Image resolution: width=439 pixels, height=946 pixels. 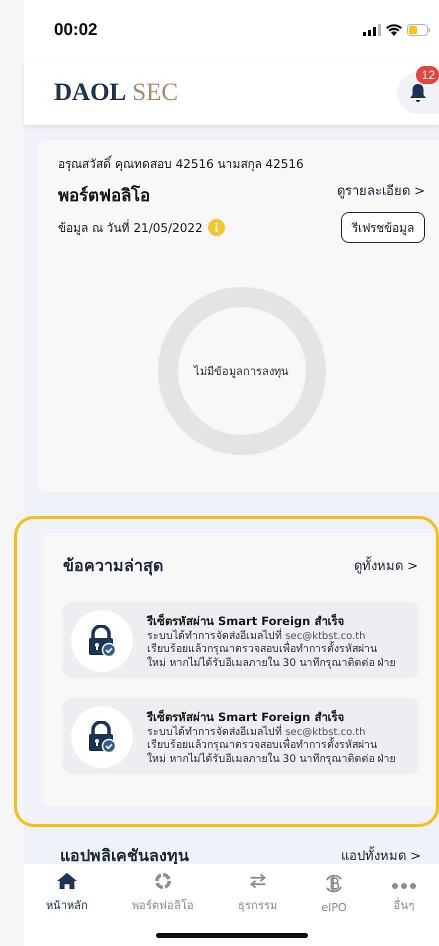 What do you see at coordinates (181, 163) in the screenshot?
I see `greeting-text: อรุณสวัสดิ์ คุณทดสอบ 42516 นามสกุล 42516` at bounding box center [181, 163].